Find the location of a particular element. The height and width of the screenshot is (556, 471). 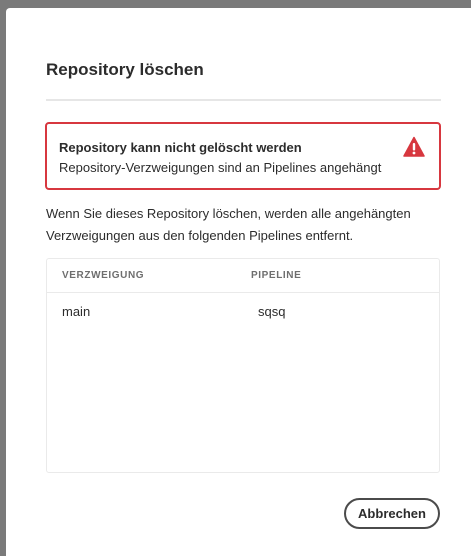

alert-triangle-icon is located at coordinates (414, 146).